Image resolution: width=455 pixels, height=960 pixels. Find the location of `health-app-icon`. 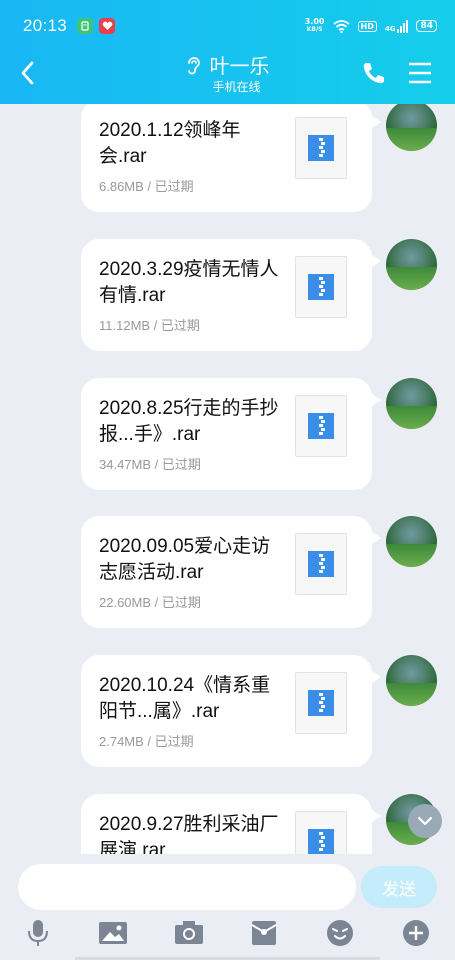

health-app-icon is located at coordinates (107, 26).